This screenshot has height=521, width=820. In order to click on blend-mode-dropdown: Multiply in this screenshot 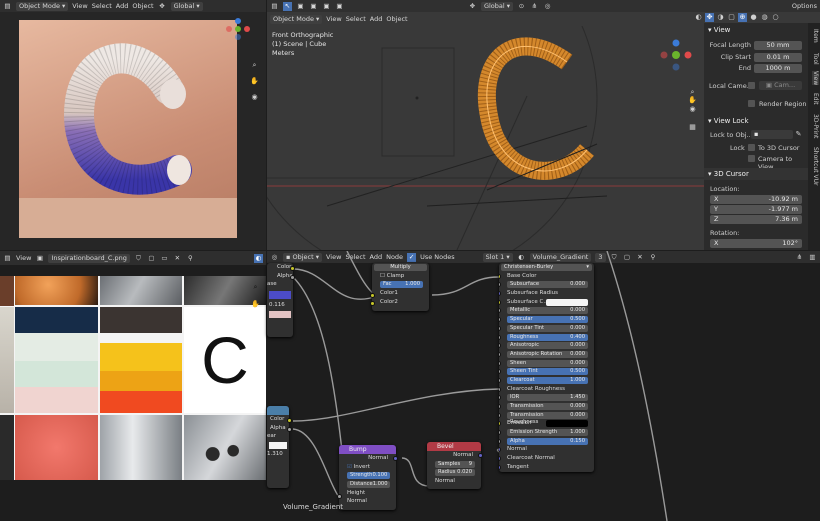, I will do `click(400, 267)`.